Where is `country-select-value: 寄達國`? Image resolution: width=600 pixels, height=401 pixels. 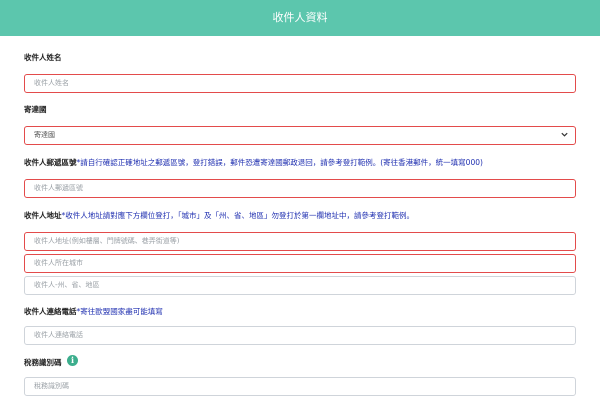 country-select-value: 寄達國 is located at coordinates (44, 135).